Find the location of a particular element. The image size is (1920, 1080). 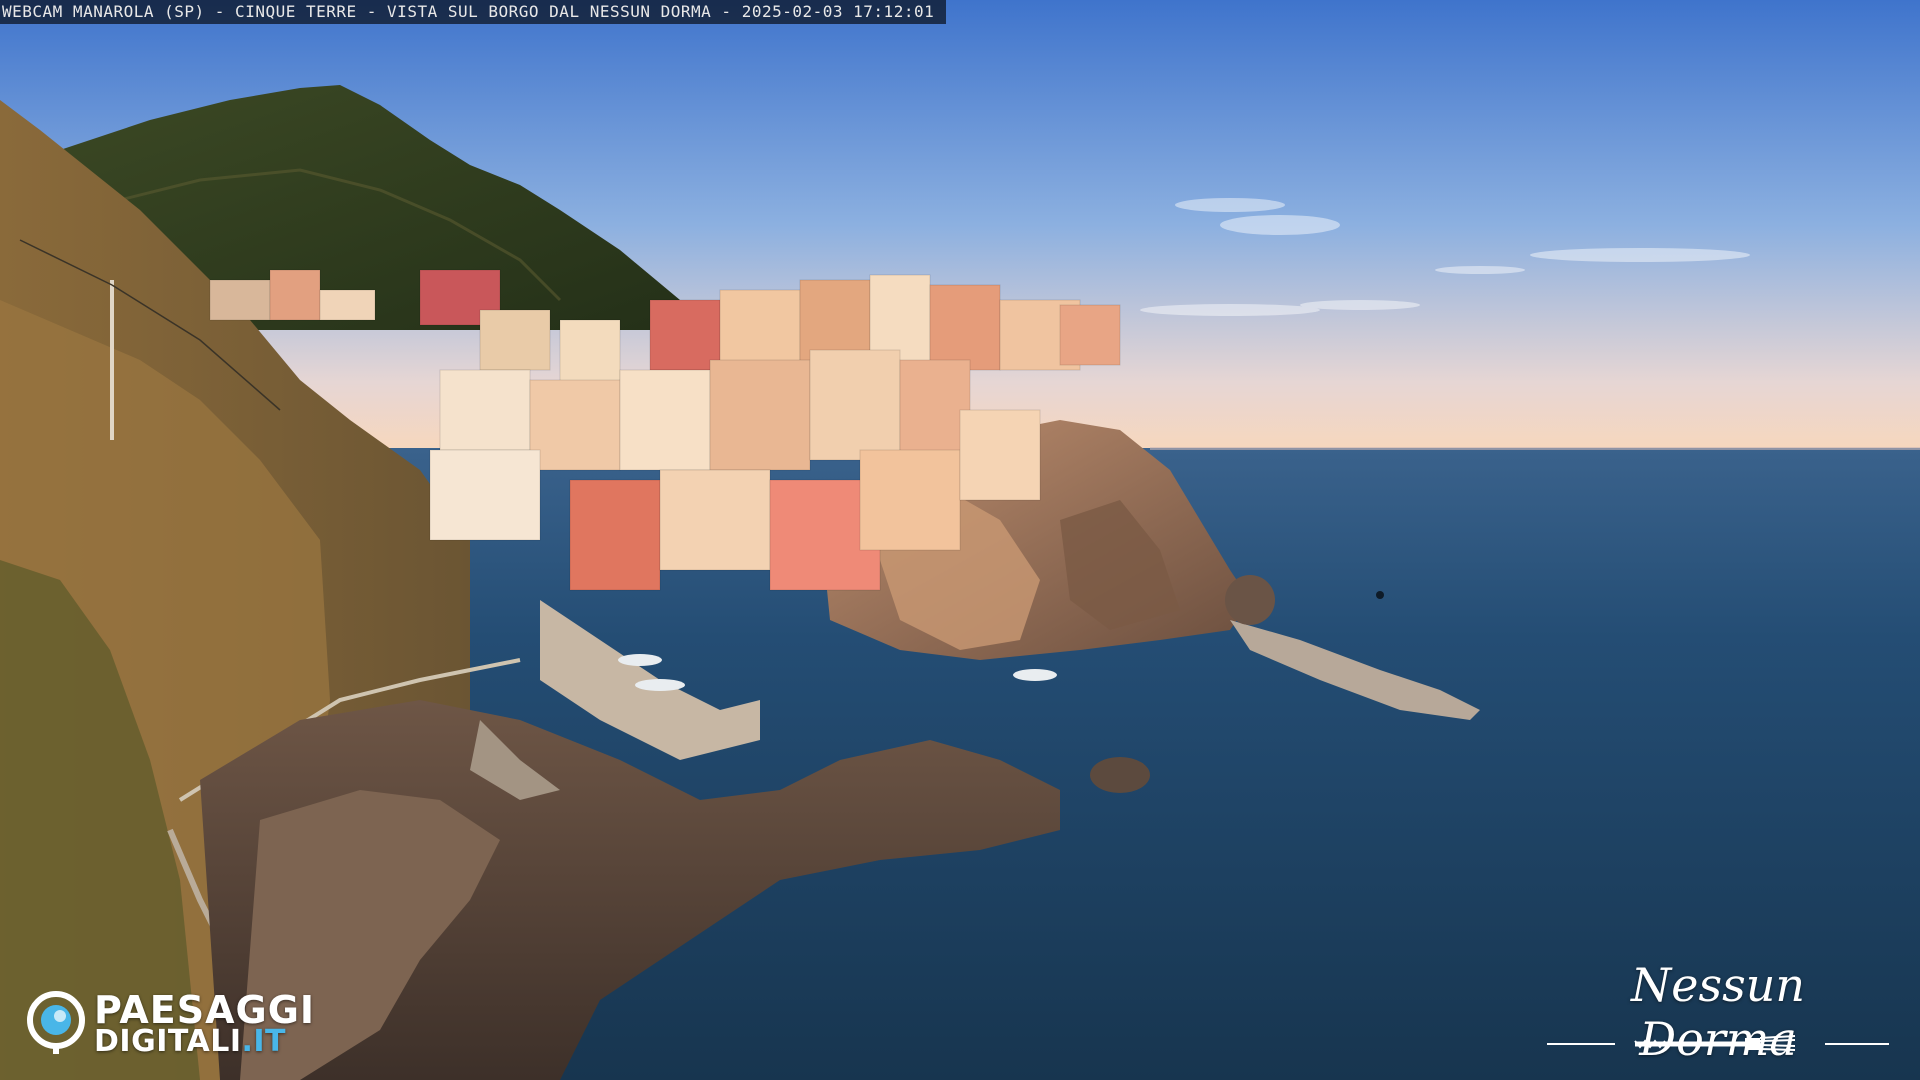

eye-logo-icon is located at coordinates (56, 1022).